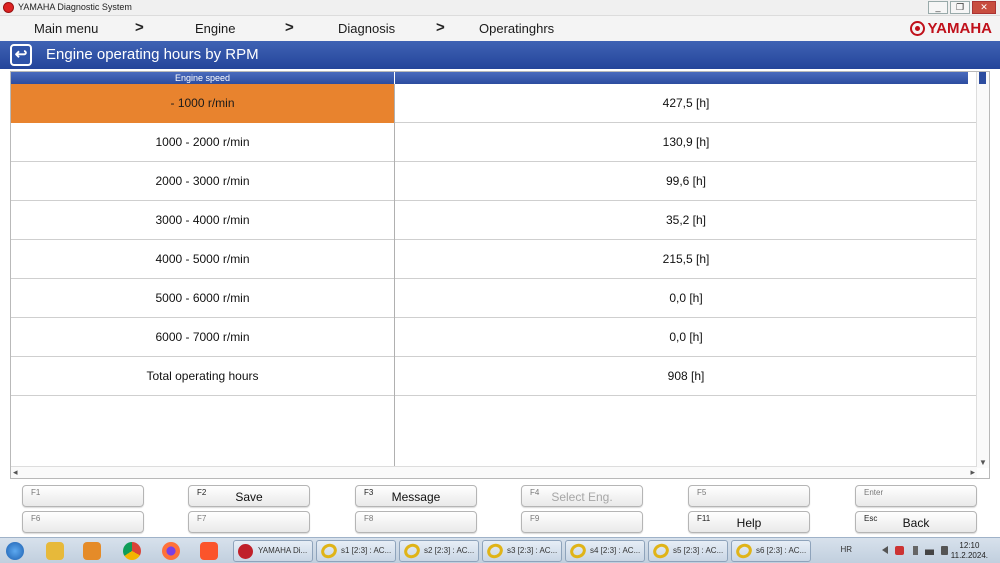 This screenshot has width=1000, height=563. What do you see at coordinates (494, 376) in the screenshot?
I see `table-row-total: Total operating hours 908 [h]` at bounding box center [494, 376].